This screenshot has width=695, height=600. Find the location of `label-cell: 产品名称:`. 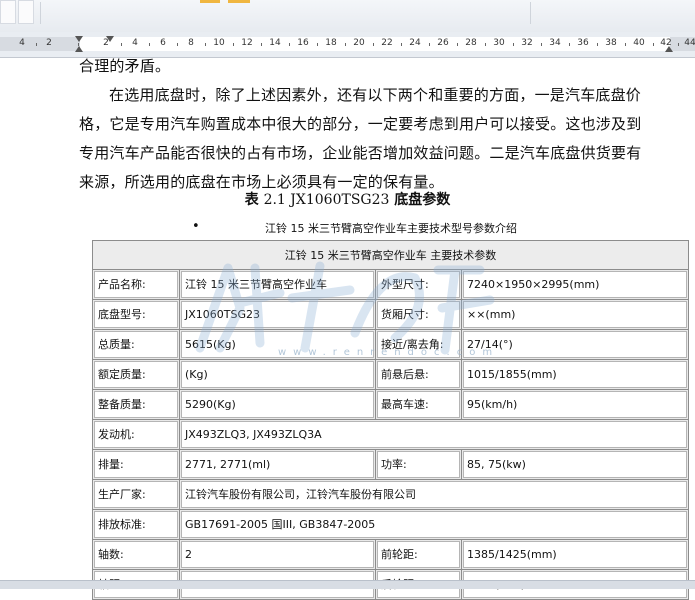

label-cell: 产品名称: is located at coordinates (136, 284).